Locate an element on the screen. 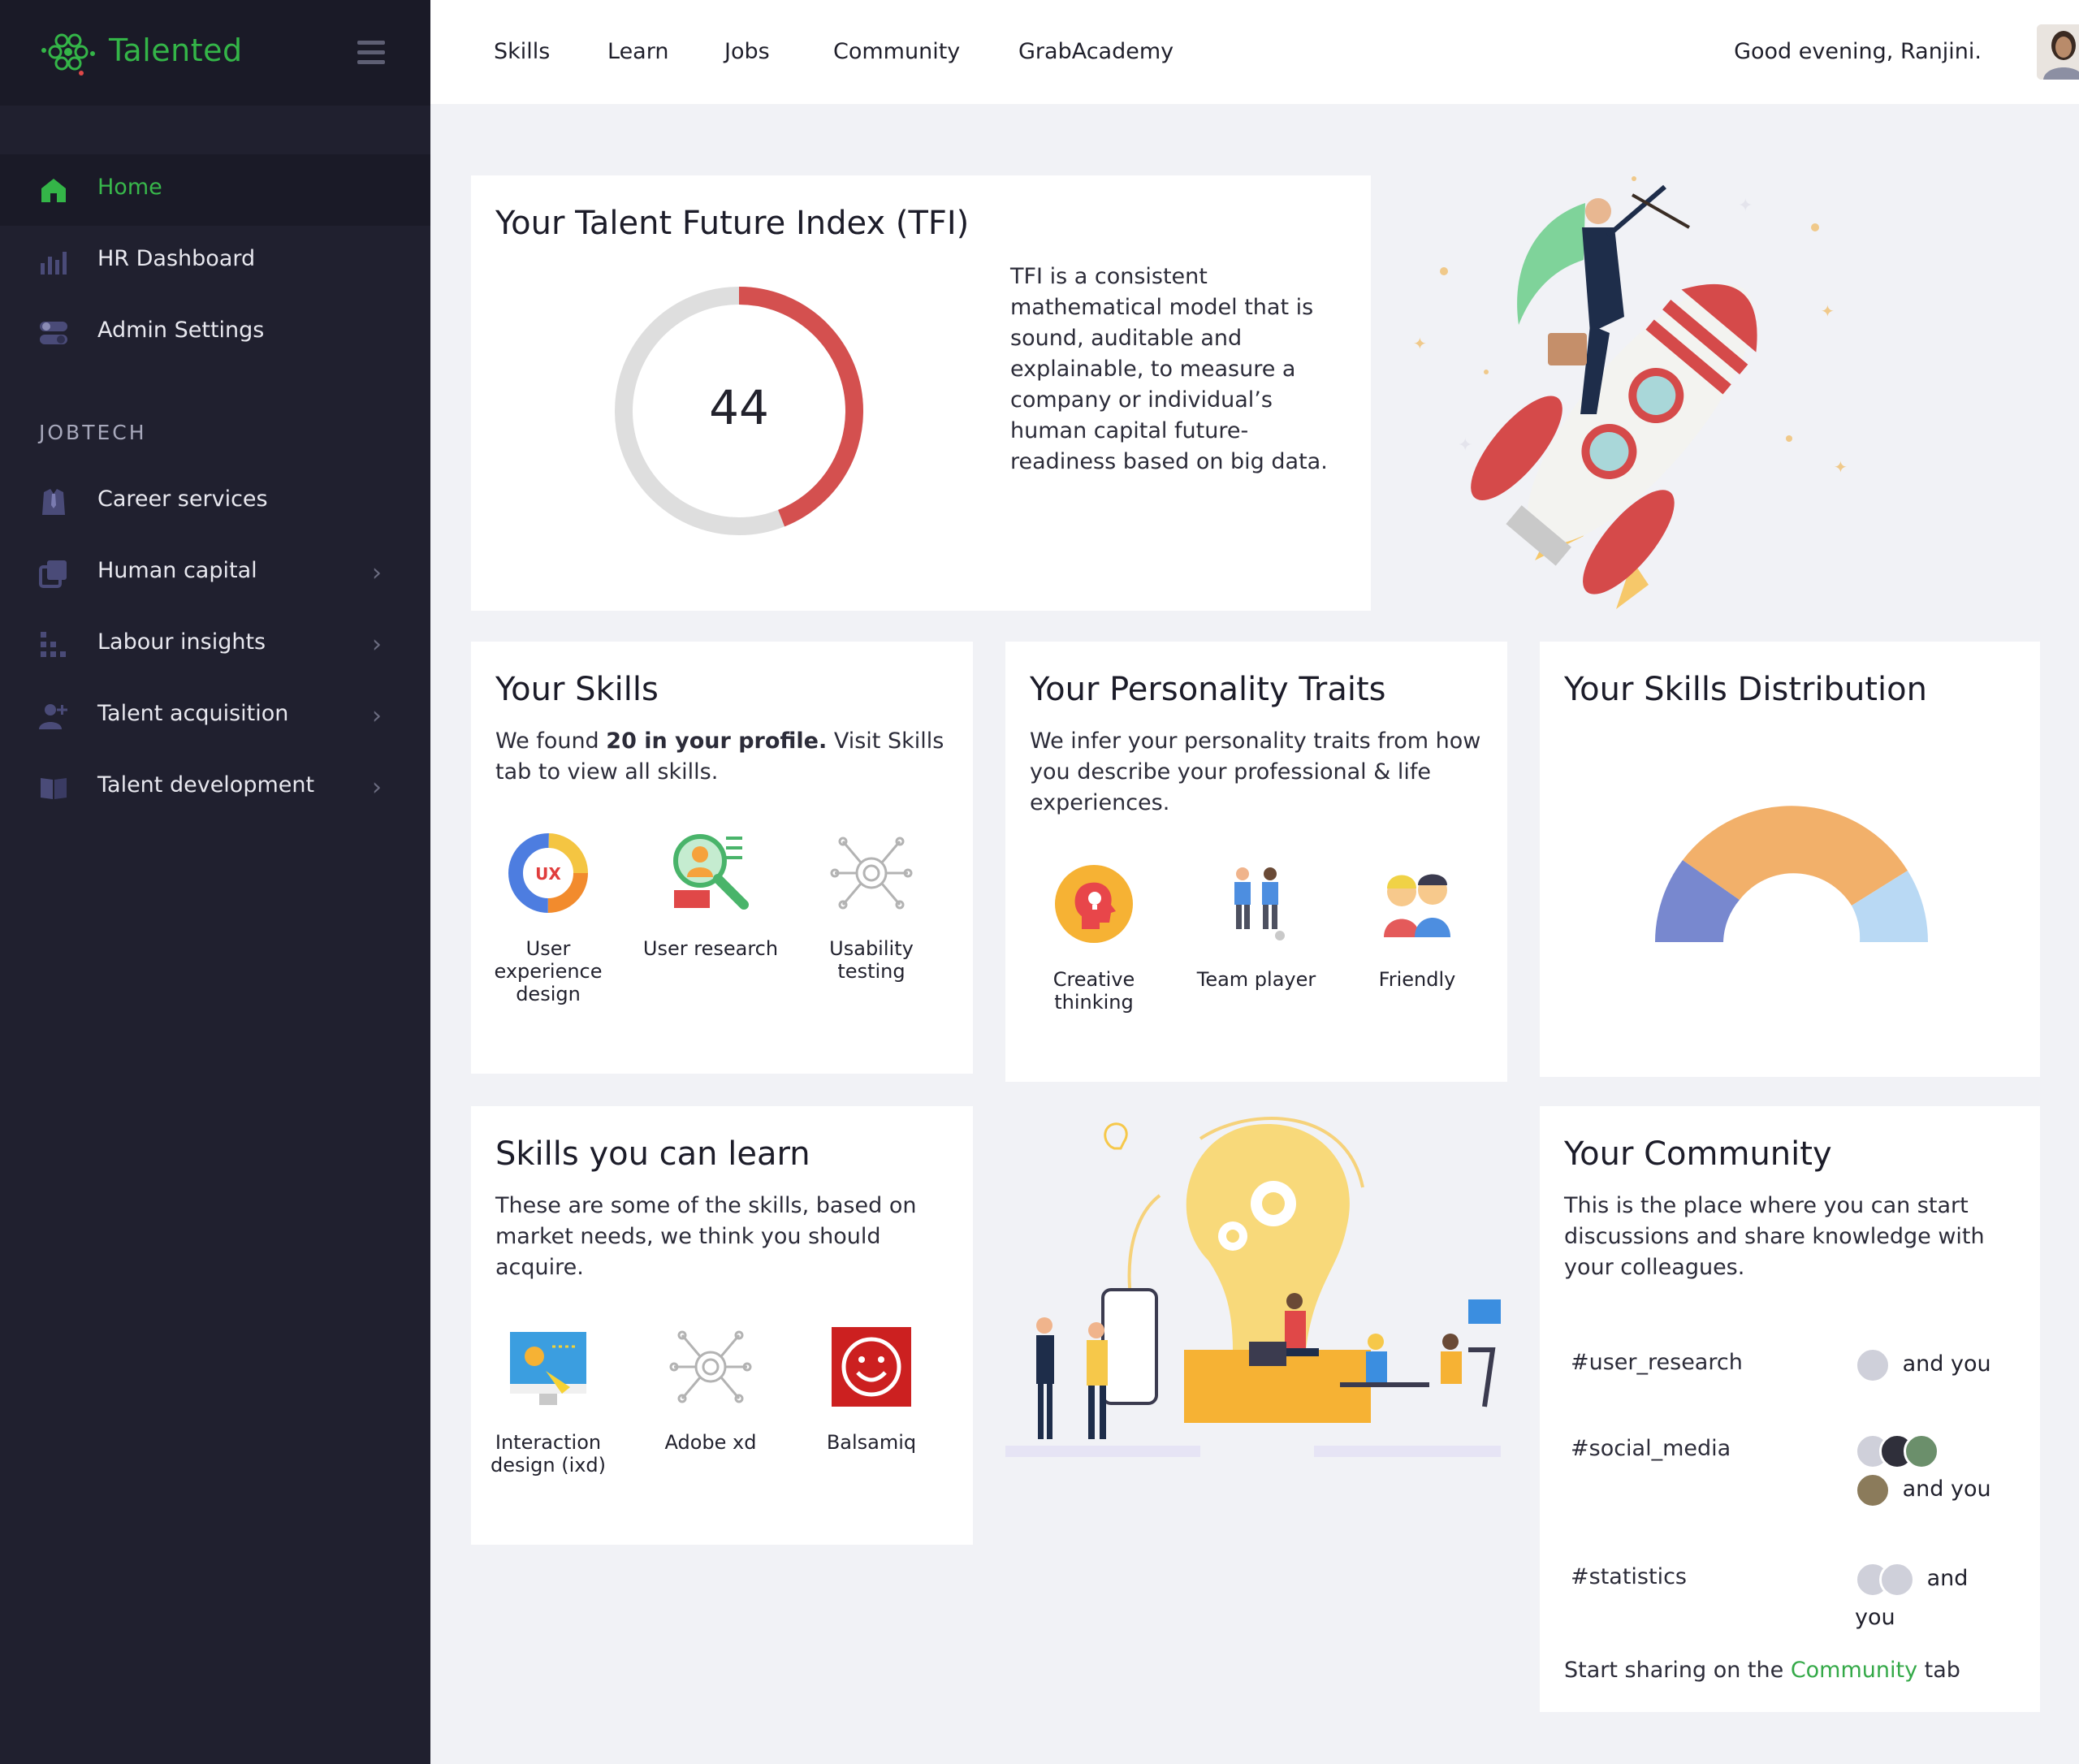 The height and width of the screenshot is (1764, 2079). skill-item: Usability testing is located at coordinates (871, 906).